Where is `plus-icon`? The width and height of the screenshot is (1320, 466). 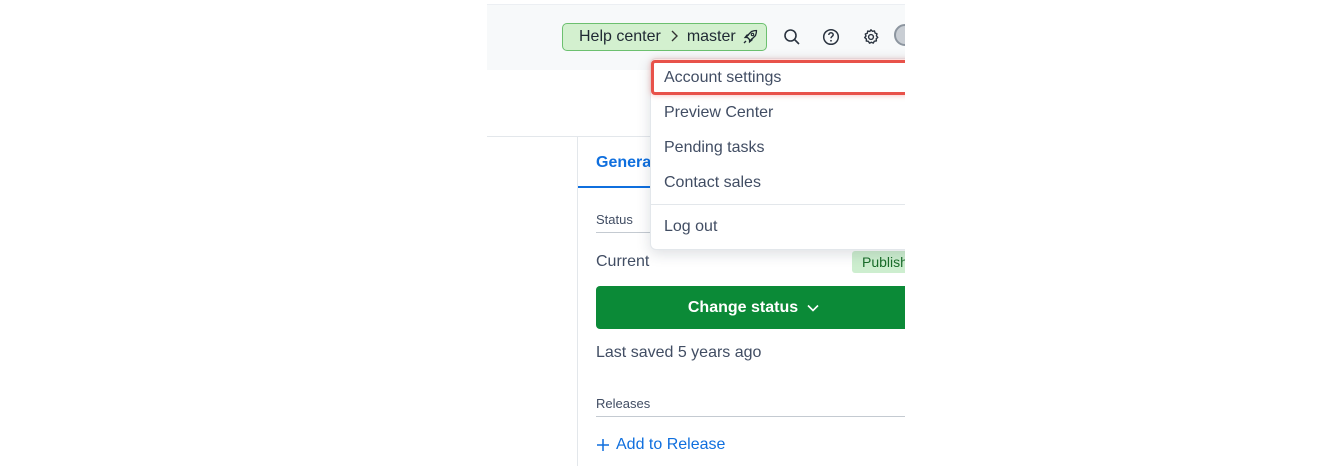 plus-icon is located at coordinates (603, 445).